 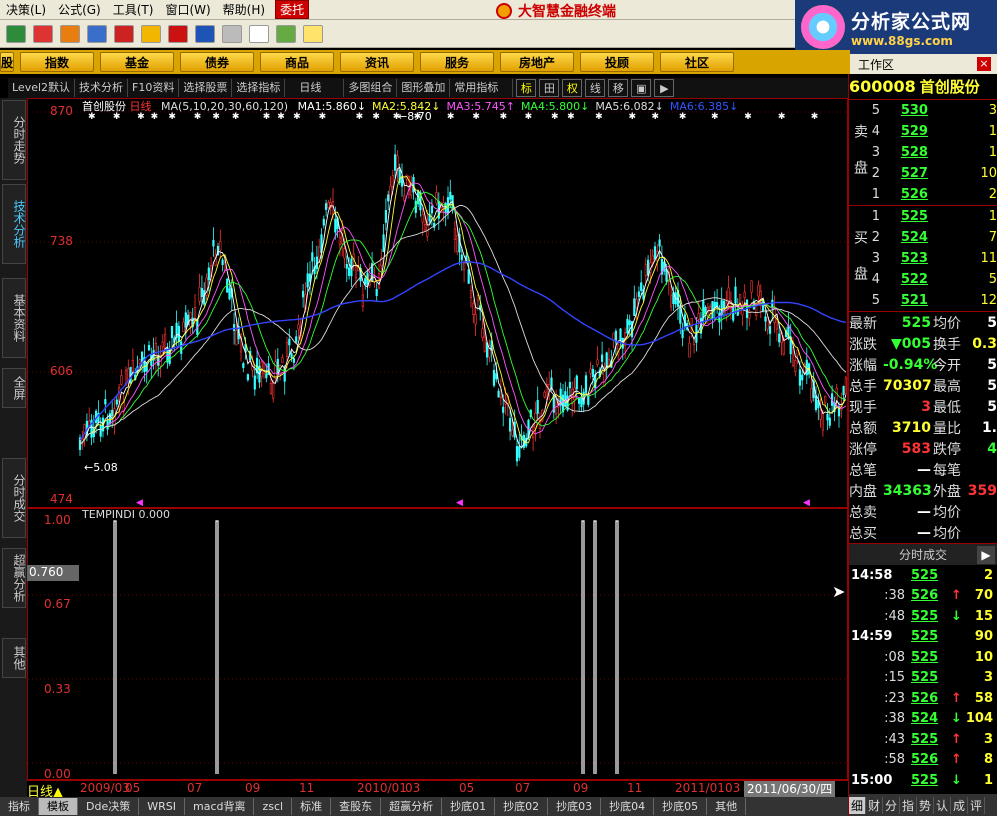 I want to click on bottom-tab: 标准, so click(x=312, y=806).